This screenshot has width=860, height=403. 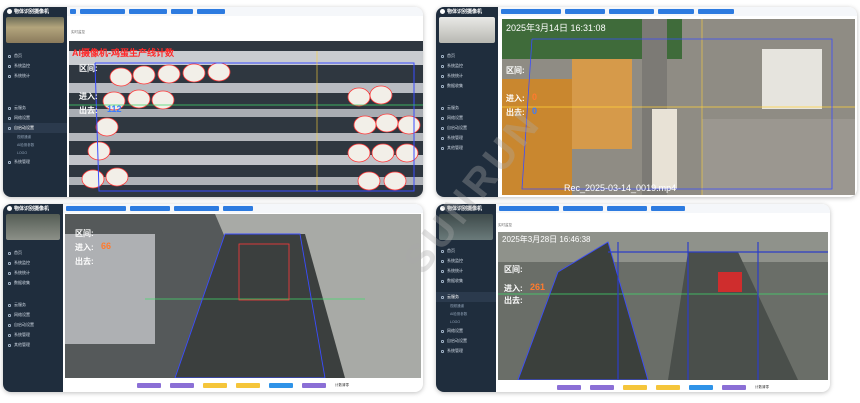 What do you see at coordinates (663, 306) in the screenshot?
I see `video-feed: 2025年3月28日 16:46:38 区间: 进入: 261 出去:` at bounding box center [663, 306].